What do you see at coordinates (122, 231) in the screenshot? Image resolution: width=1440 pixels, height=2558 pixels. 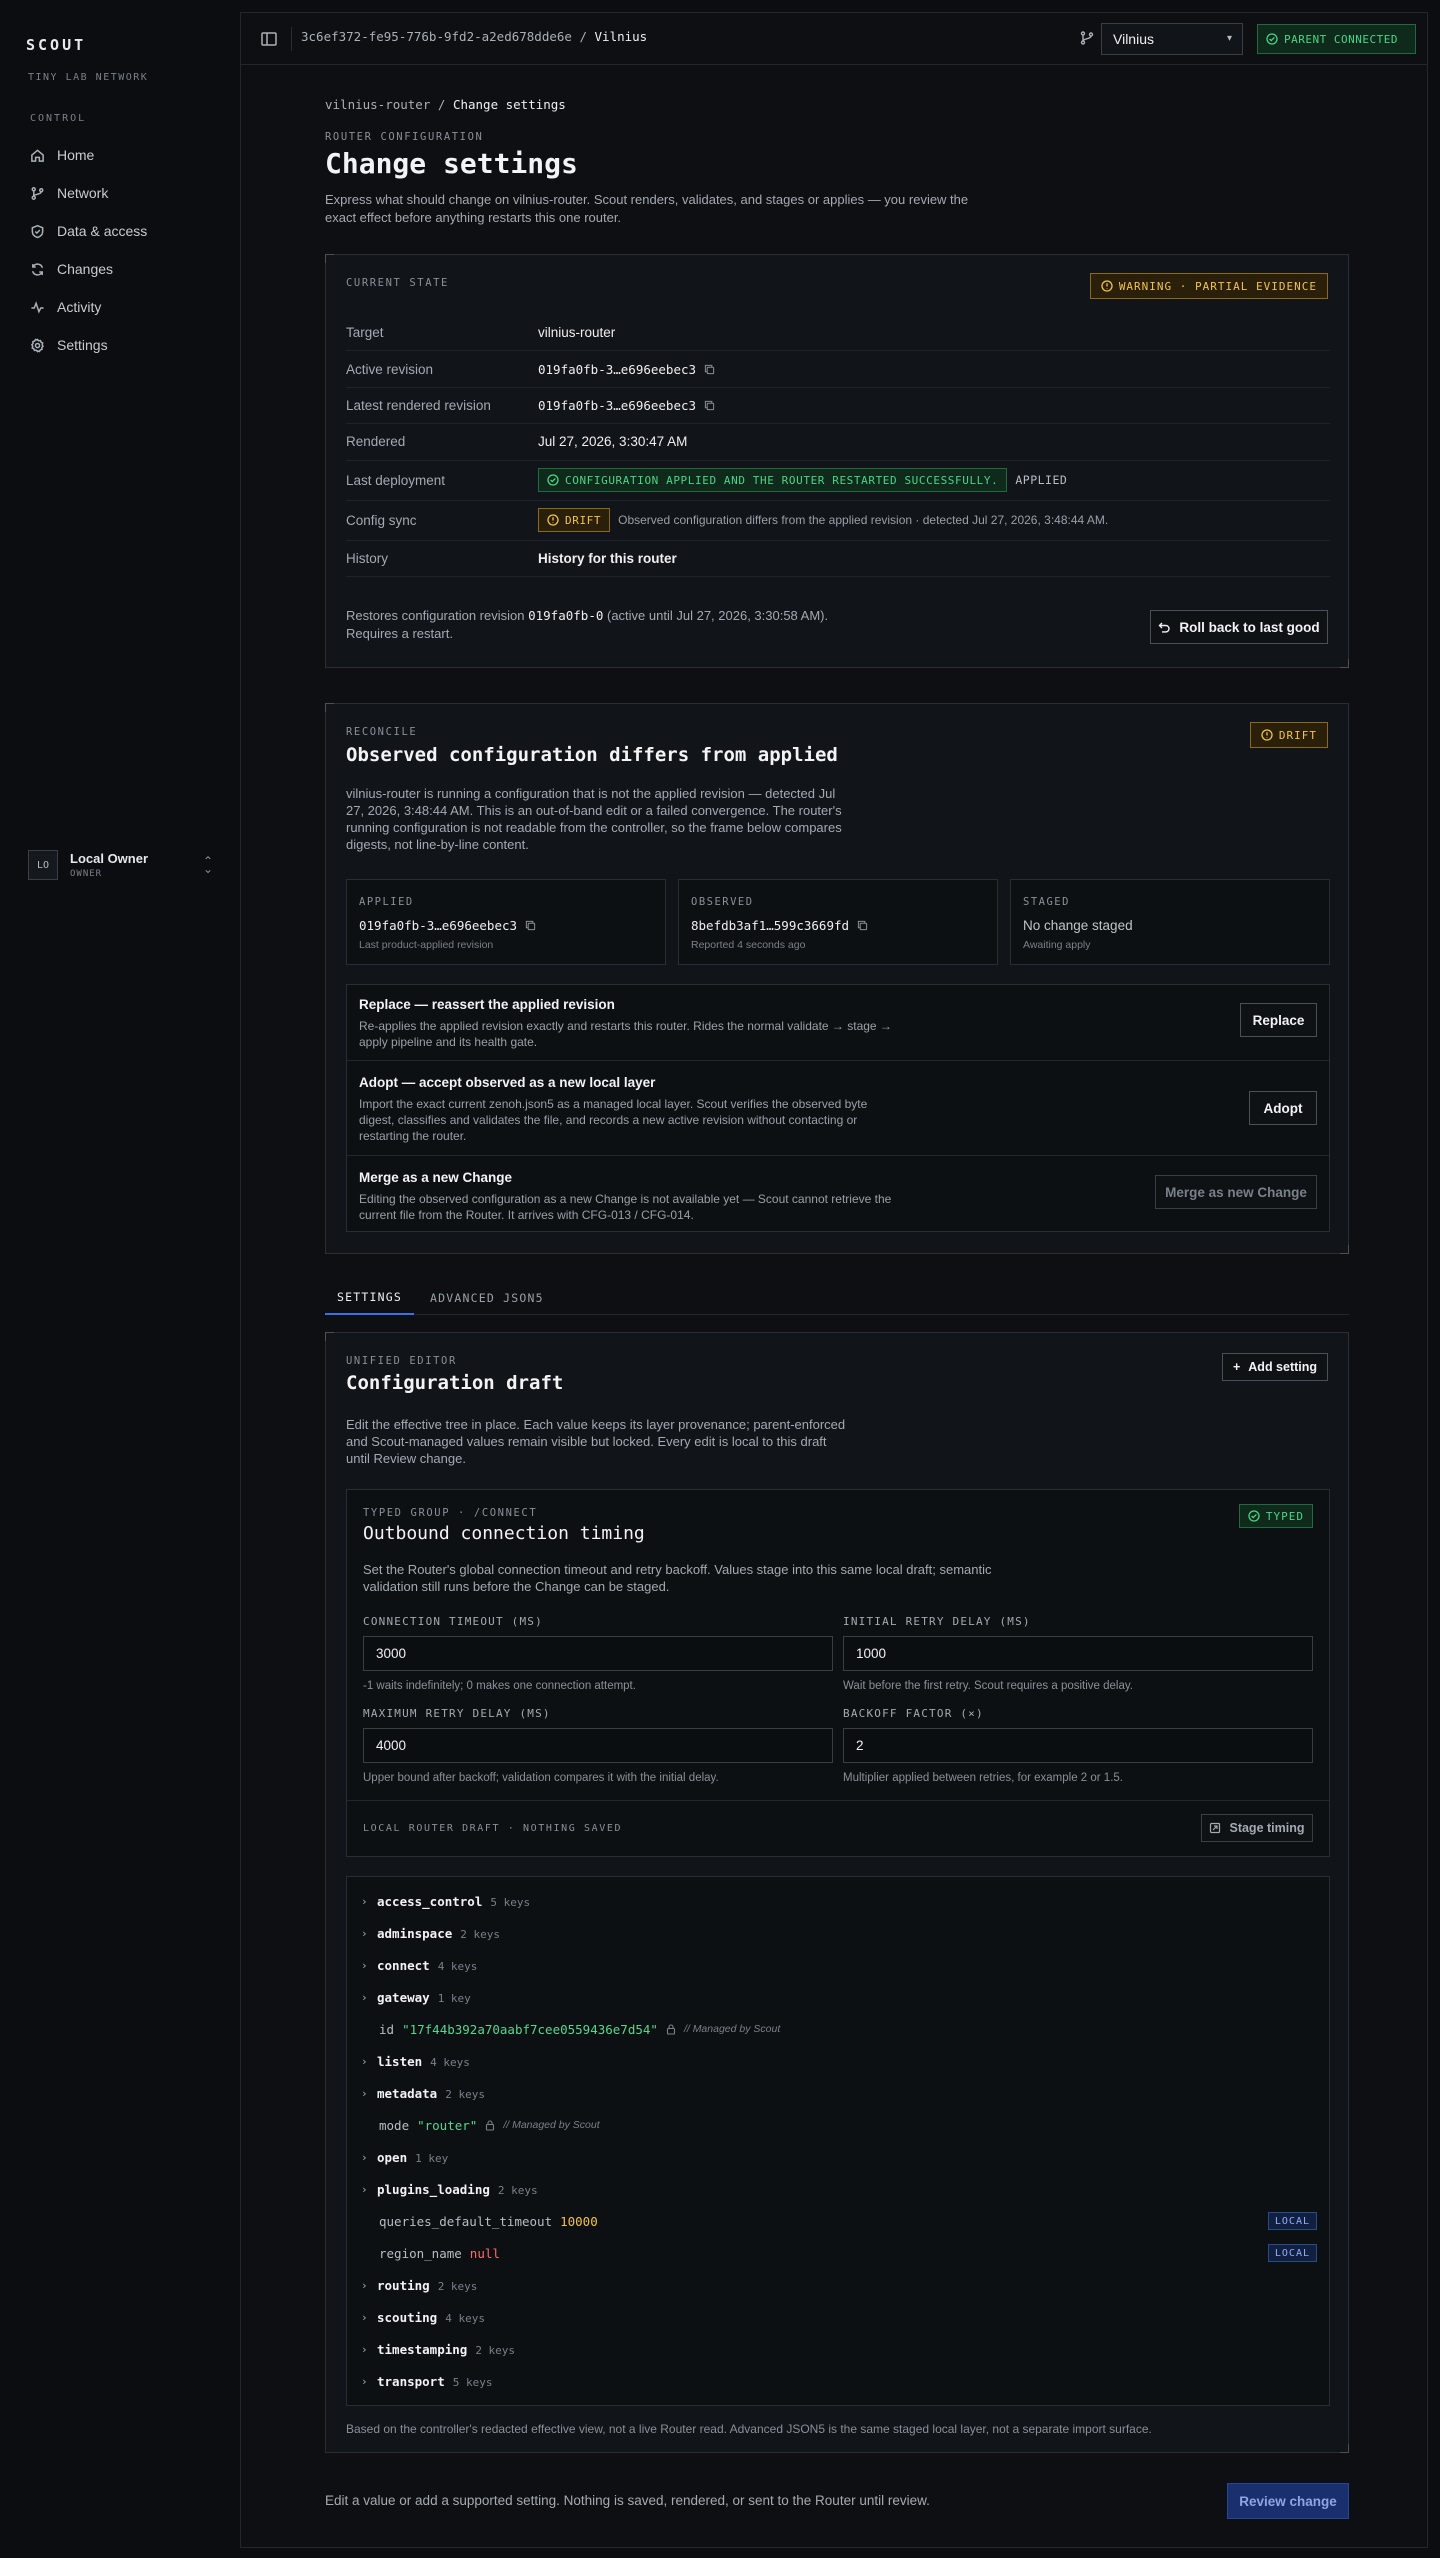 I see `sidebar-item-data-access: Data & access` at bounding box center [122, 231].